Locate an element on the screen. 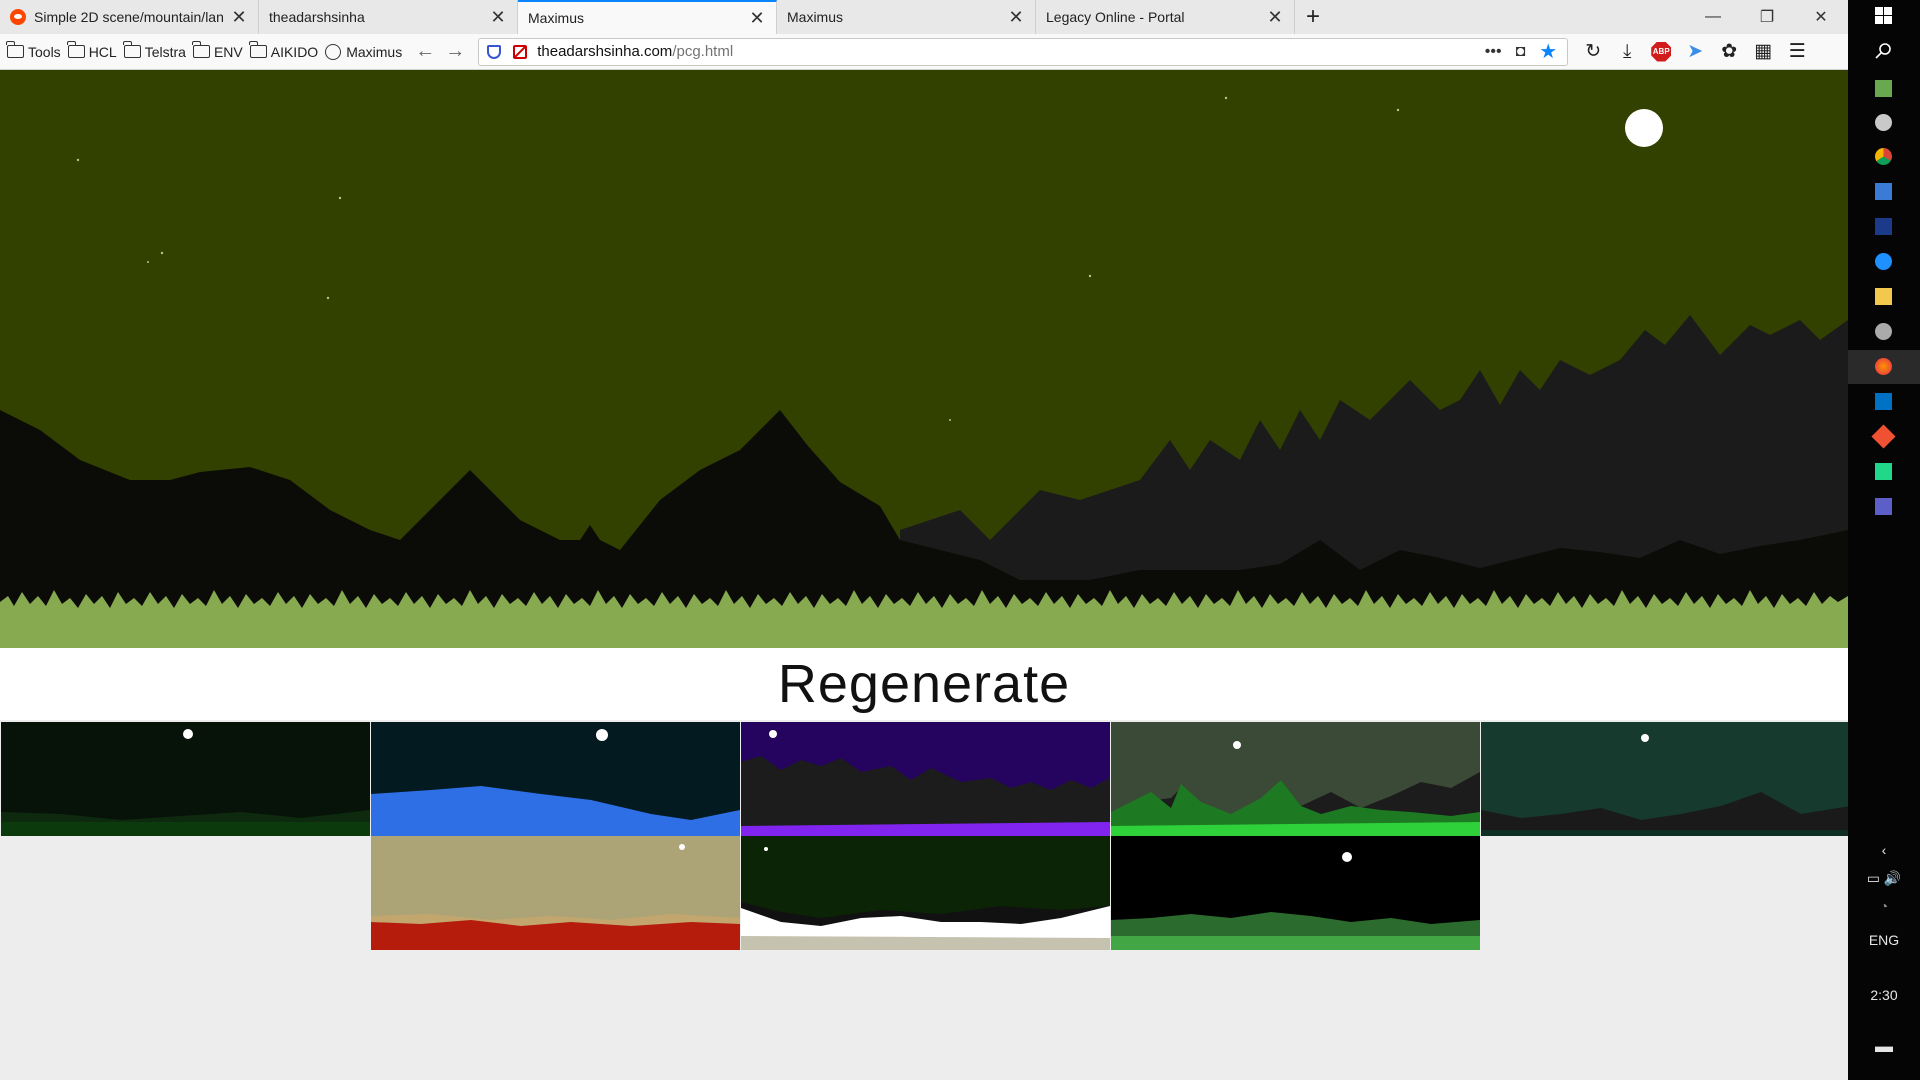 Image resolution: width=1920 pixels, height=1080 pixels. extensions-puzzle-icon: ▦ is located at coordinates (1763, 51).